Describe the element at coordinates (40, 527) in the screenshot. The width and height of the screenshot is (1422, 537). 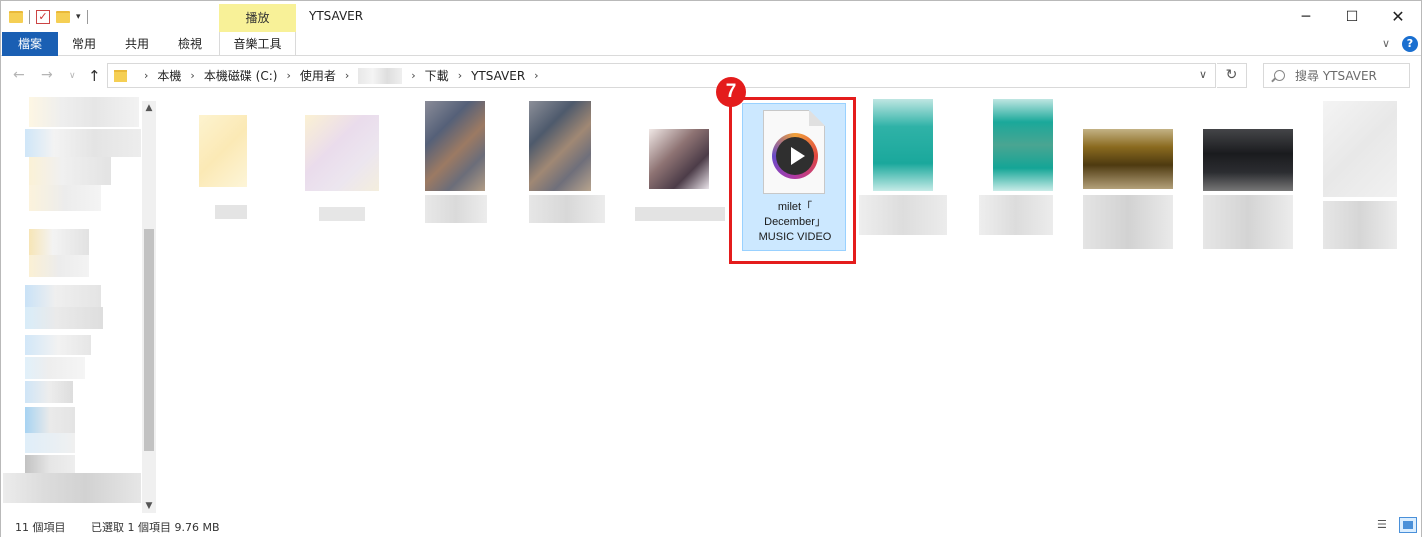
I see `item-count: 11 個項目` at that location.